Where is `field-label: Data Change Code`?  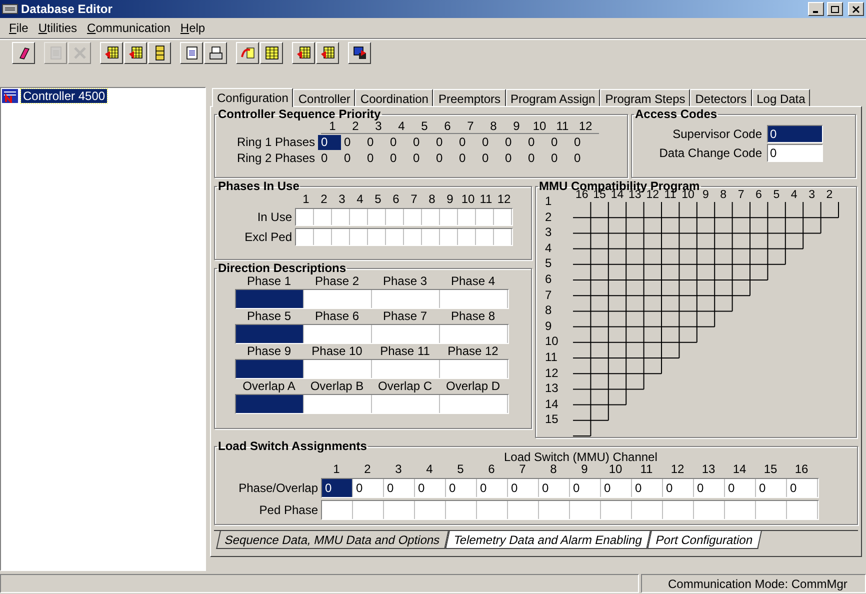 field-label: Data Change Code is located at coordinates (710, 153).